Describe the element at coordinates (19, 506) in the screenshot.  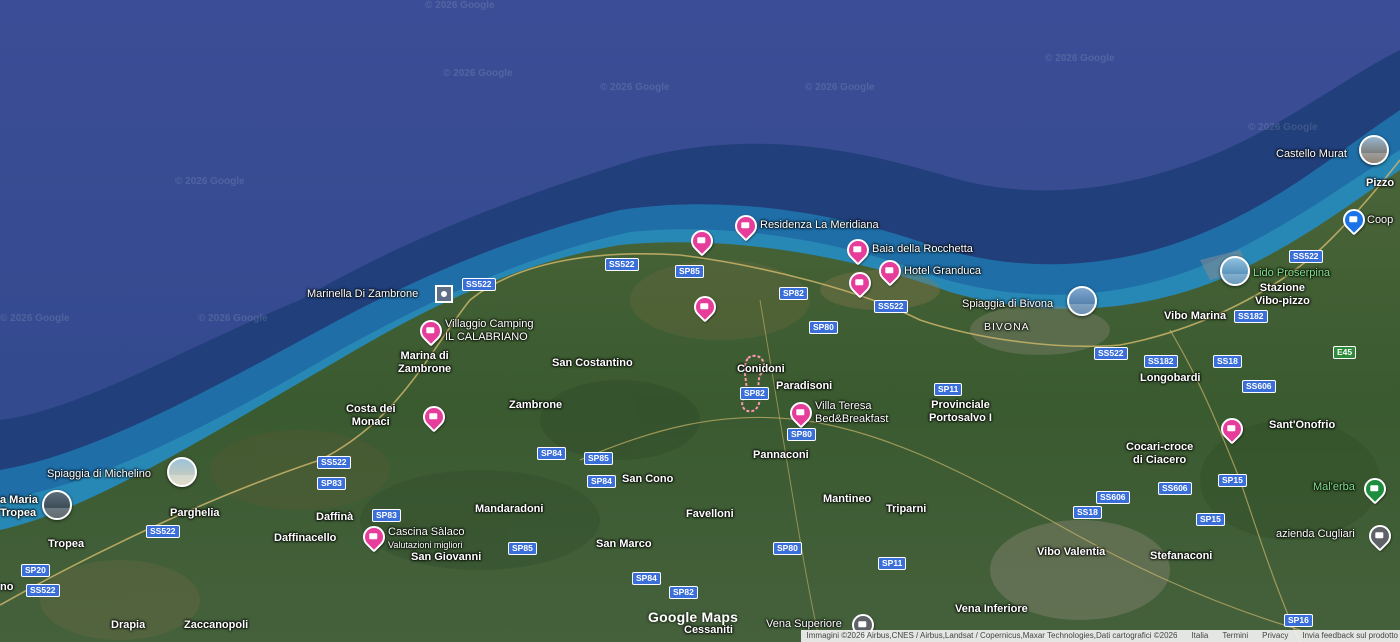
I see `place-label: a Maria Tropea` at that location.